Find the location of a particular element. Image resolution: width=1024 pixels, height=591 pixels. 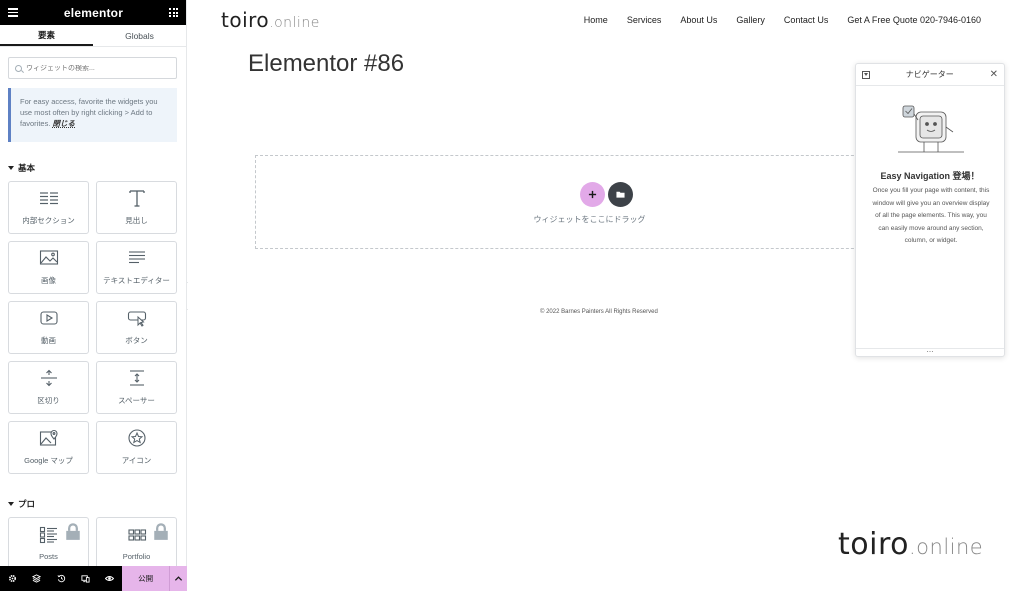

navigator-heading: Easy Navigation 登場！ is located at coordinates (930, 176).